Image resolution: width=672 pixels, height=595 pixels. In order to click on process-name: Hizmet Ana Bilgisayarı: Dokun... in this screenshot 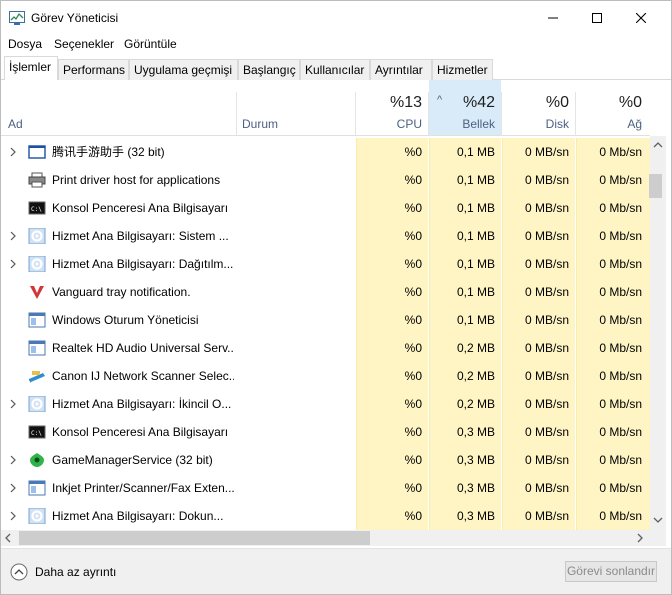, I will do `click(138, 516)`.